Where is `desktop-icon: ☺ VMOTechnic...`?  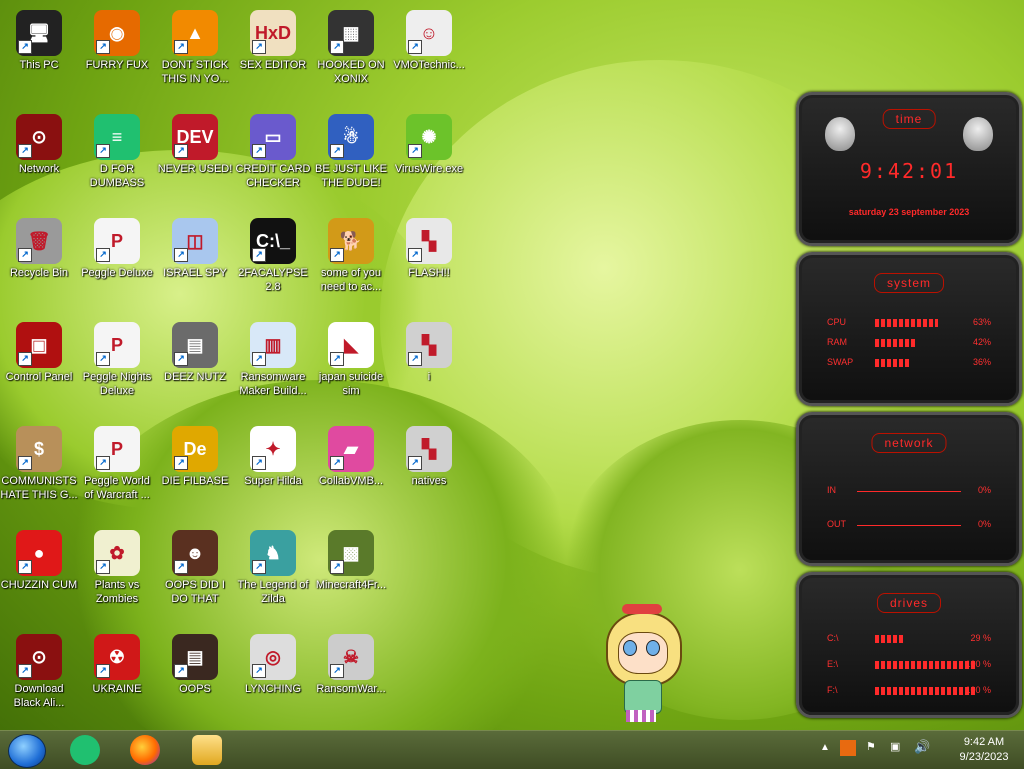
desktop-icon: ☺ VMOTechnic... is located at coordinates (429, 54).